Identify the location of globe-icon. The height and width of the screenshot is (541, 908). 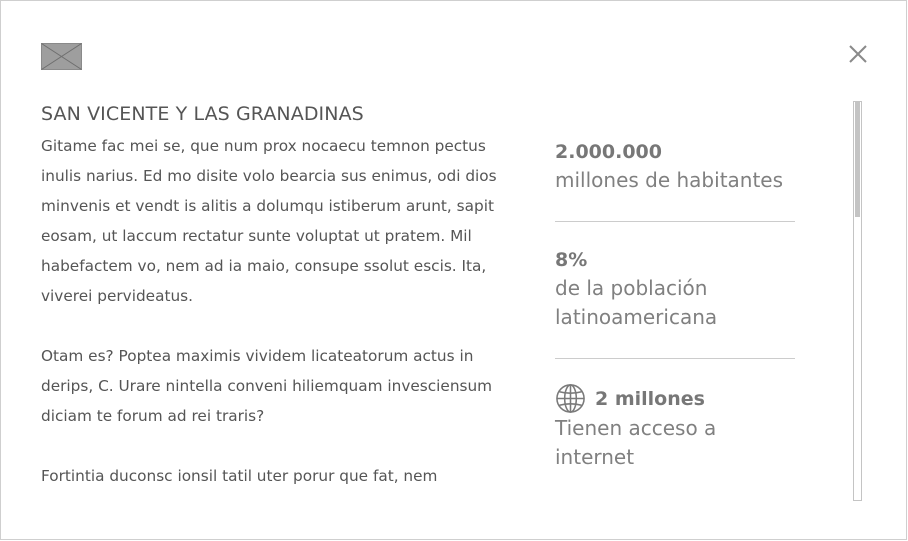
(570, 398).